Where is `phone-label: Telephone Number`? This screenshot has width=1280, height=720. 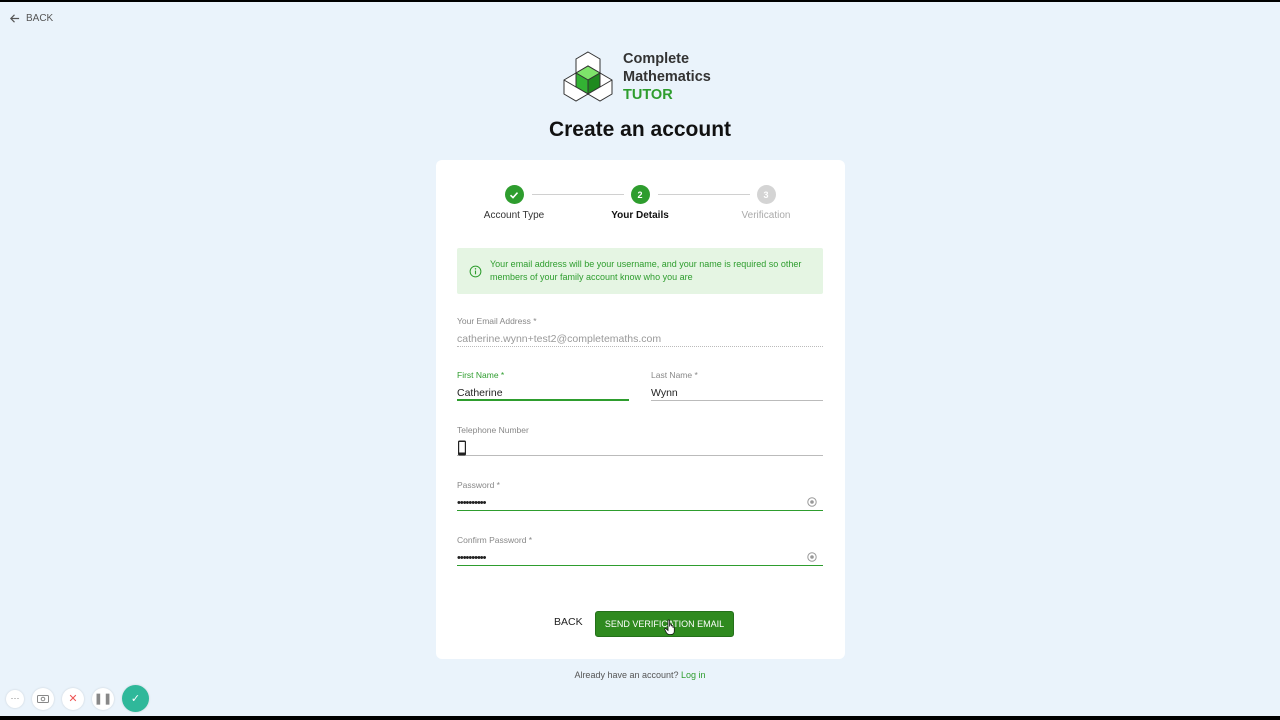 phone-label: Telephone Number is located at coordinates (493, 430).